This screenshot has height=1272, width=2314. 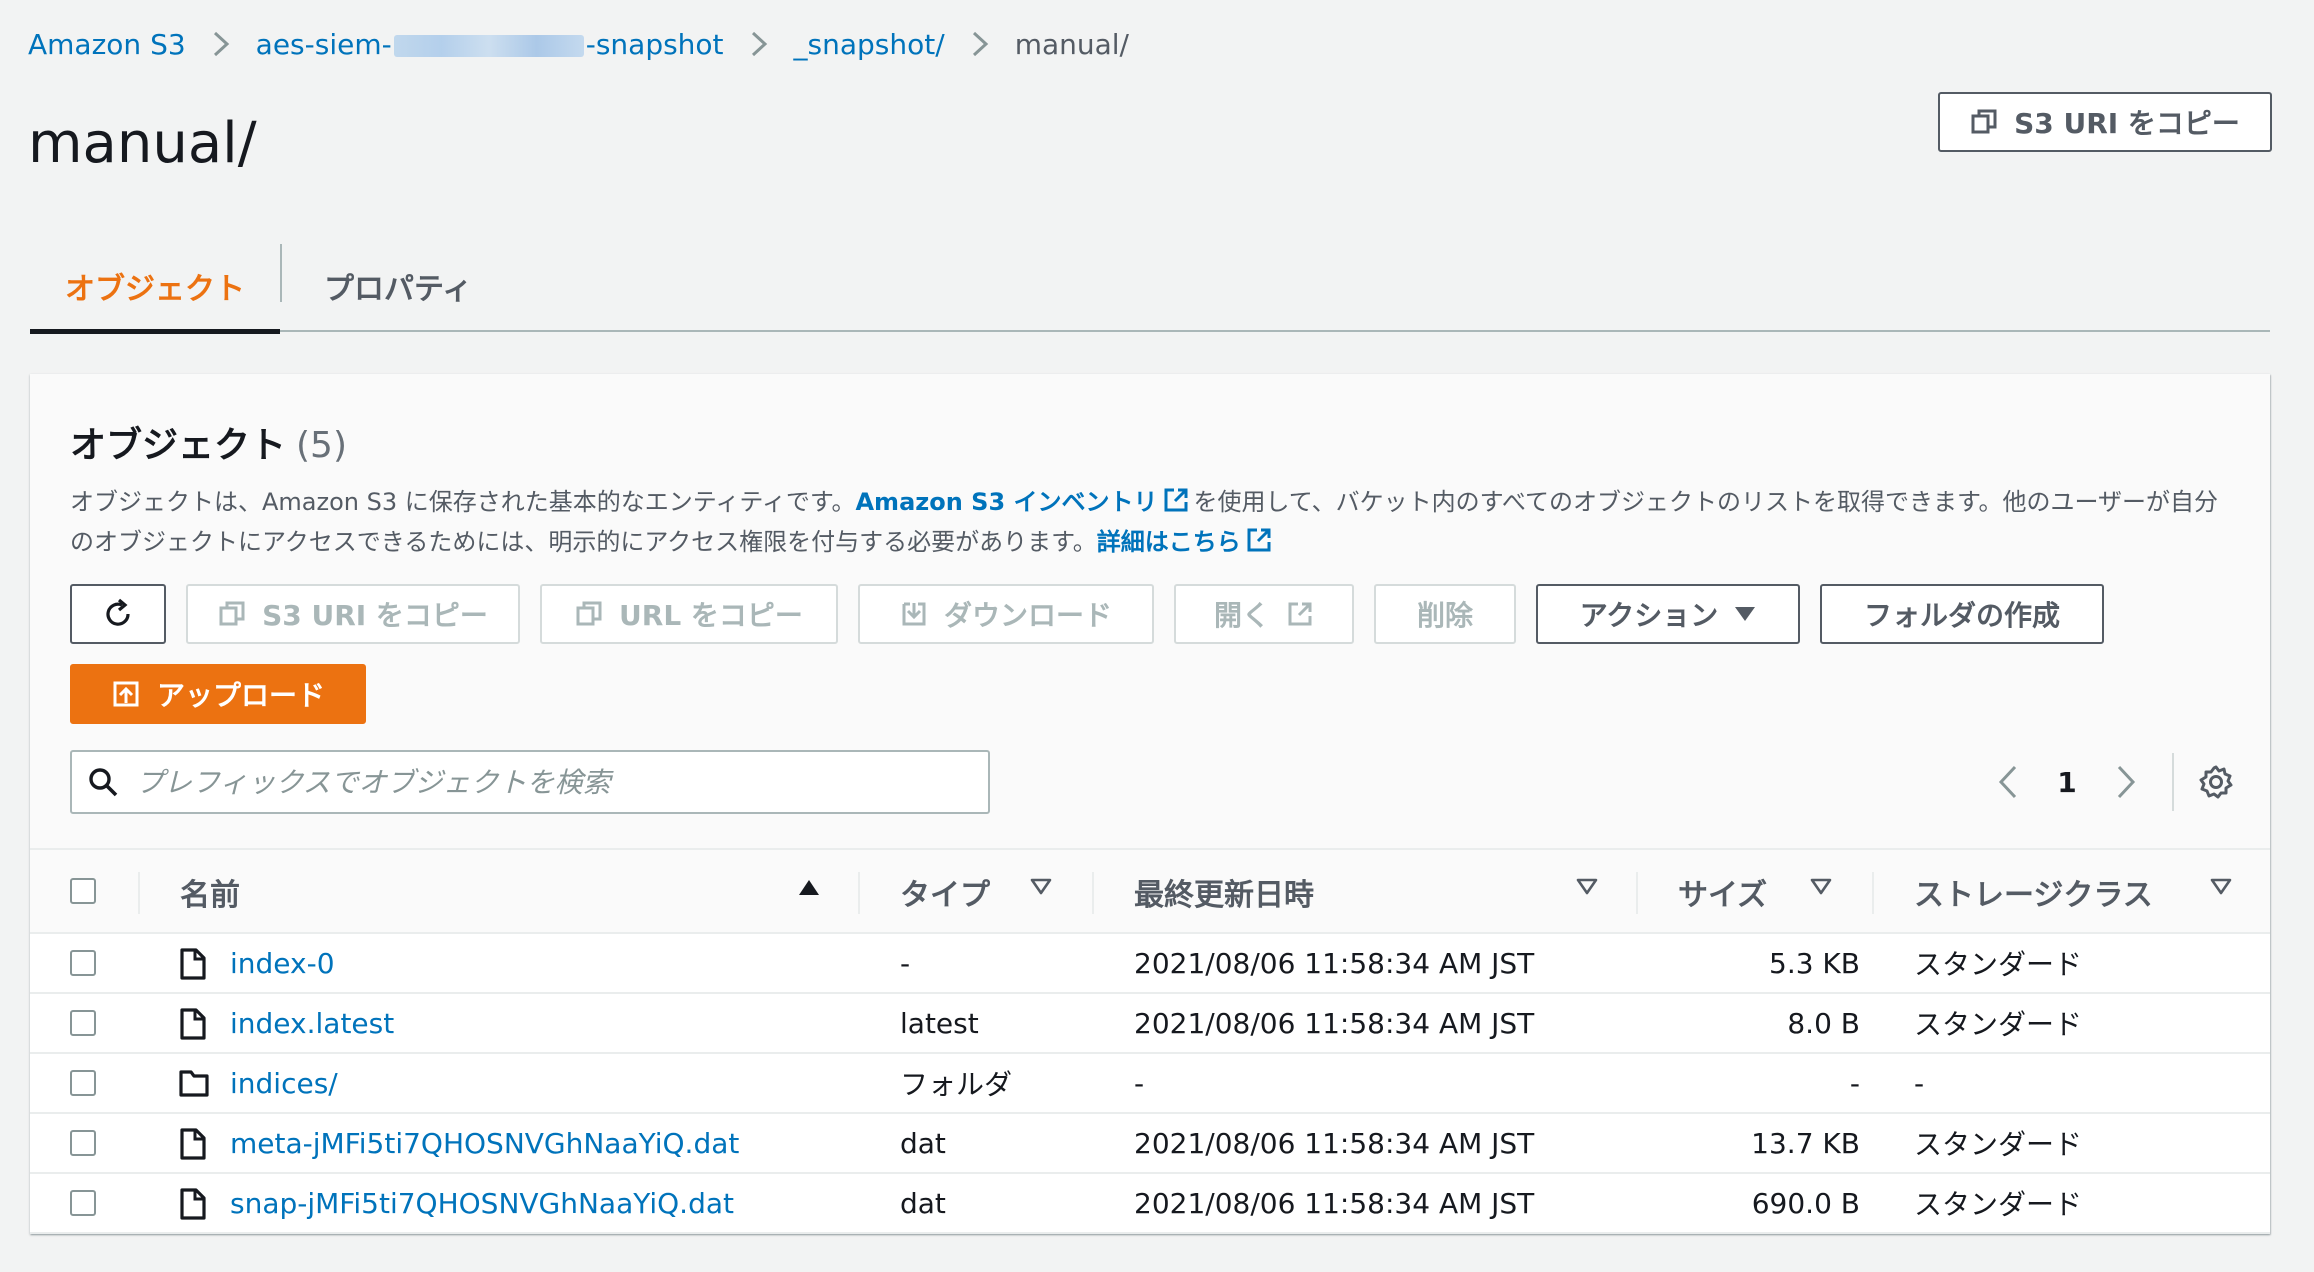 I want to click on open-label: 開く, so click(x=1241, y=615).